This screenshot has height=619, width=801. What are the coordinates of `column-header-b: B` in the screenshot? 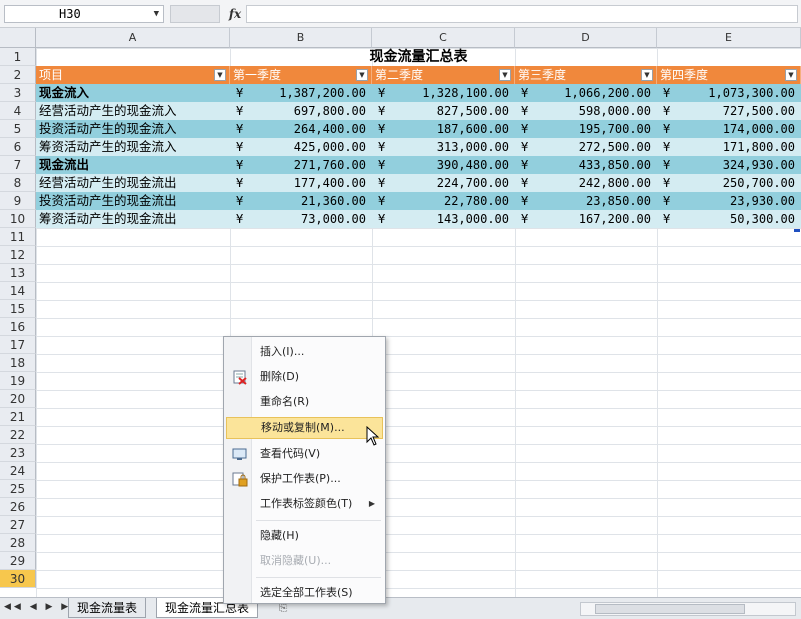 It's located at (301, 38).